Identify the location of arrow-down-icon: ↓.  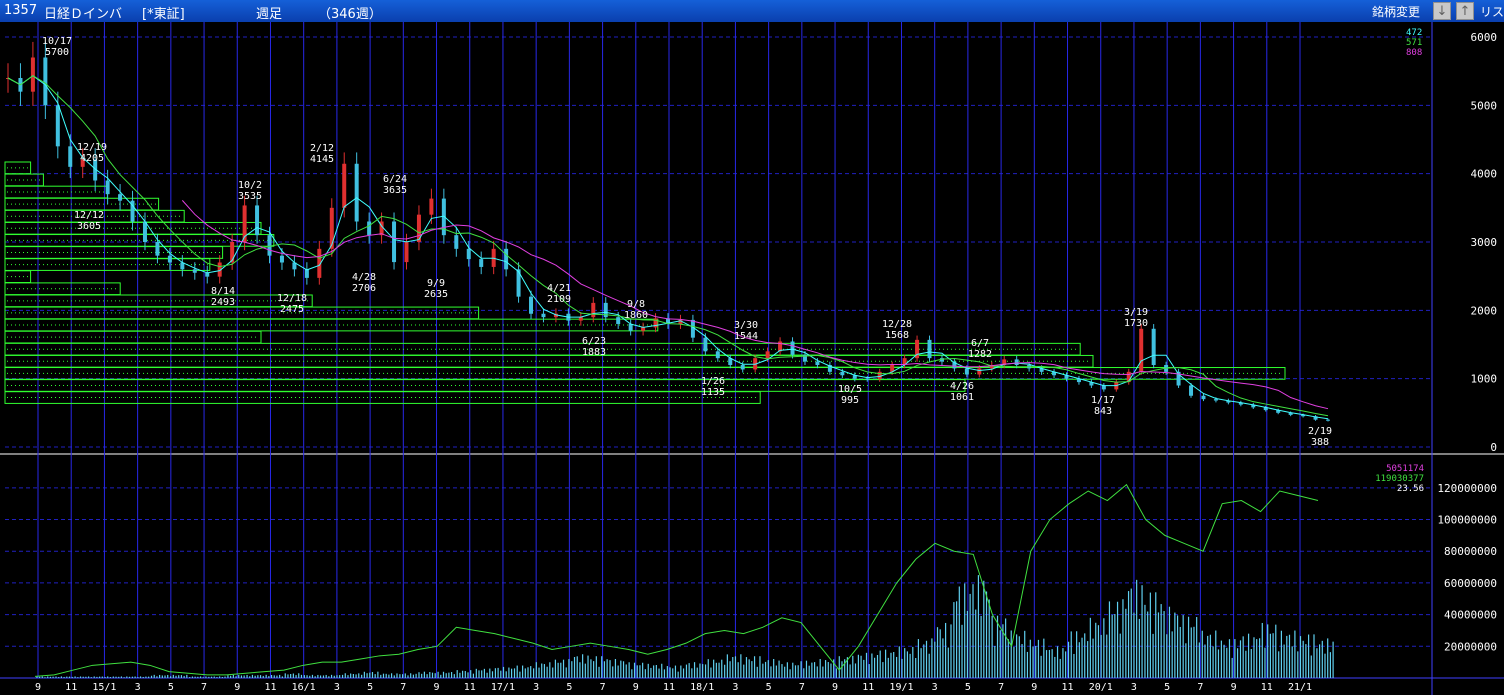
(1442, 11).